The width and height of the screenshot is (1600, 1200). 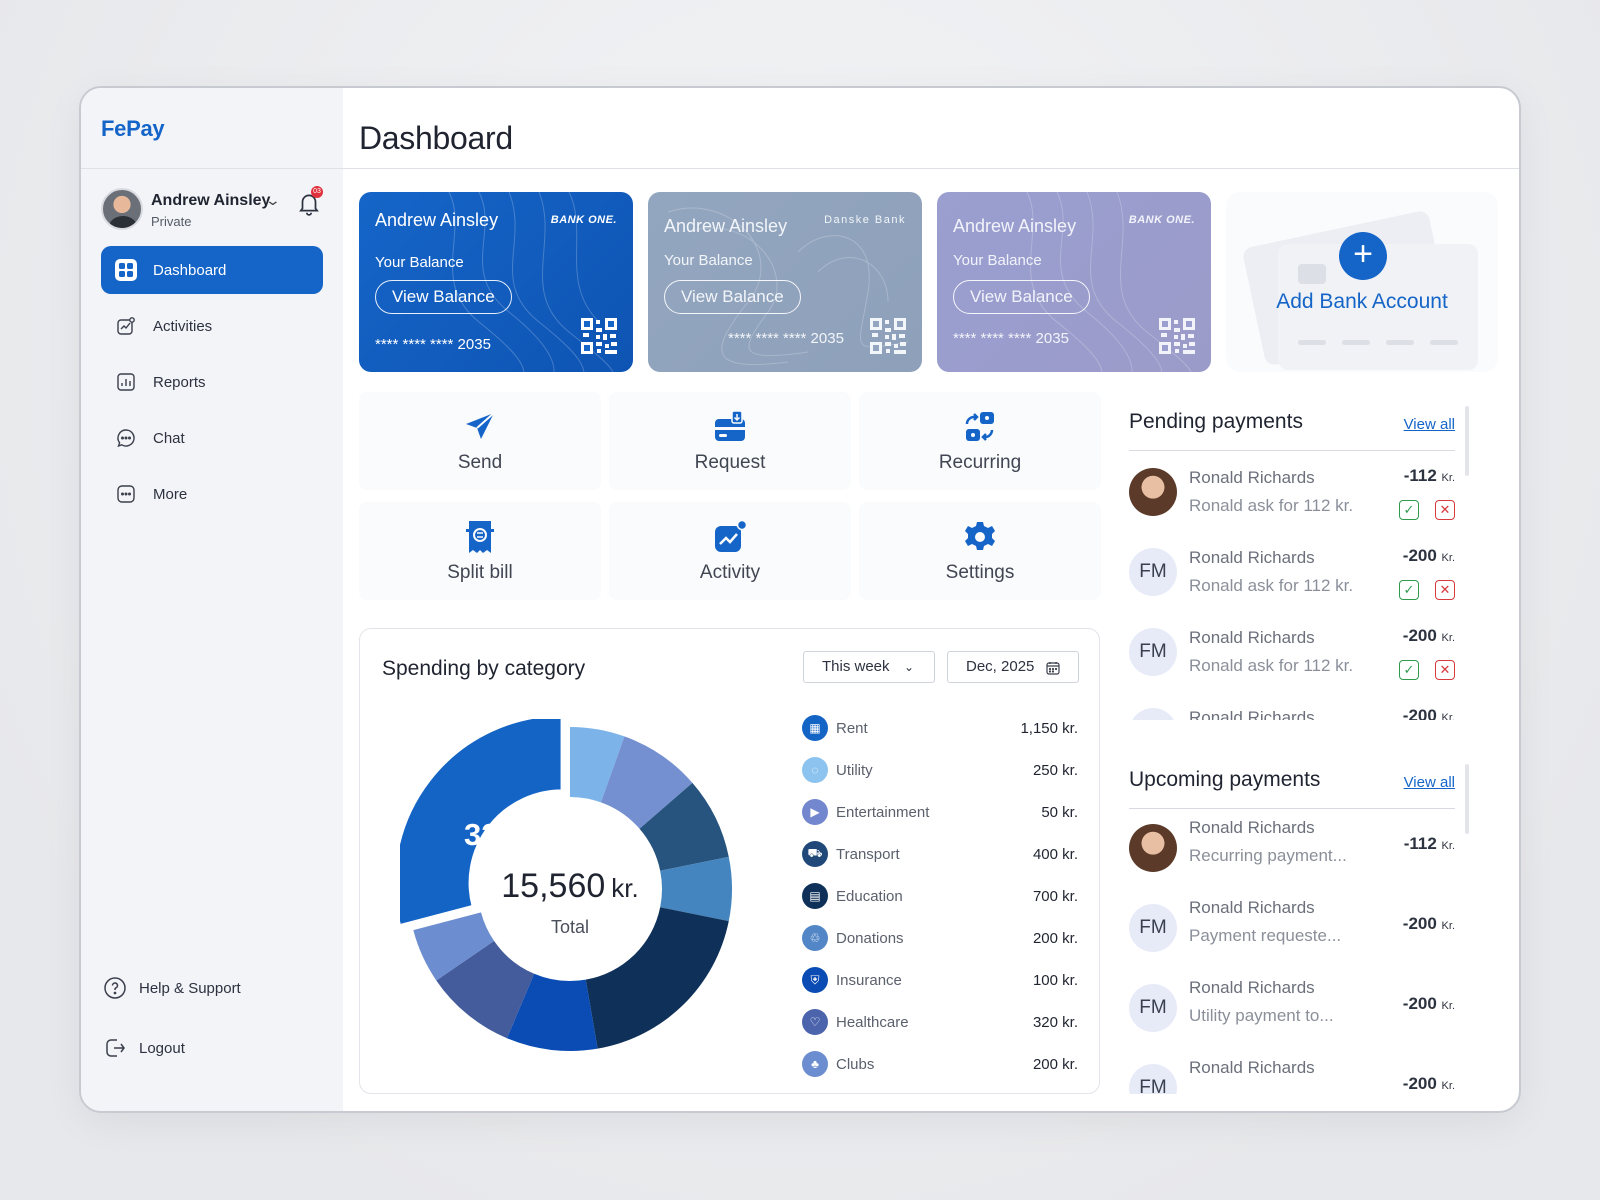 What do you see at coordinates (1362, 282) in the screenshot?
I see `add-bank-account-button: + Add Bank Account` at bounding box center [1362, 282].